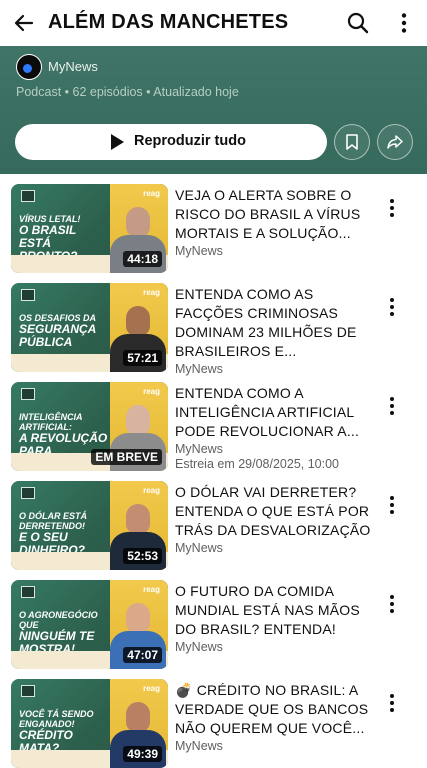  I want to click on save-playlist-button, so click(352, 142).